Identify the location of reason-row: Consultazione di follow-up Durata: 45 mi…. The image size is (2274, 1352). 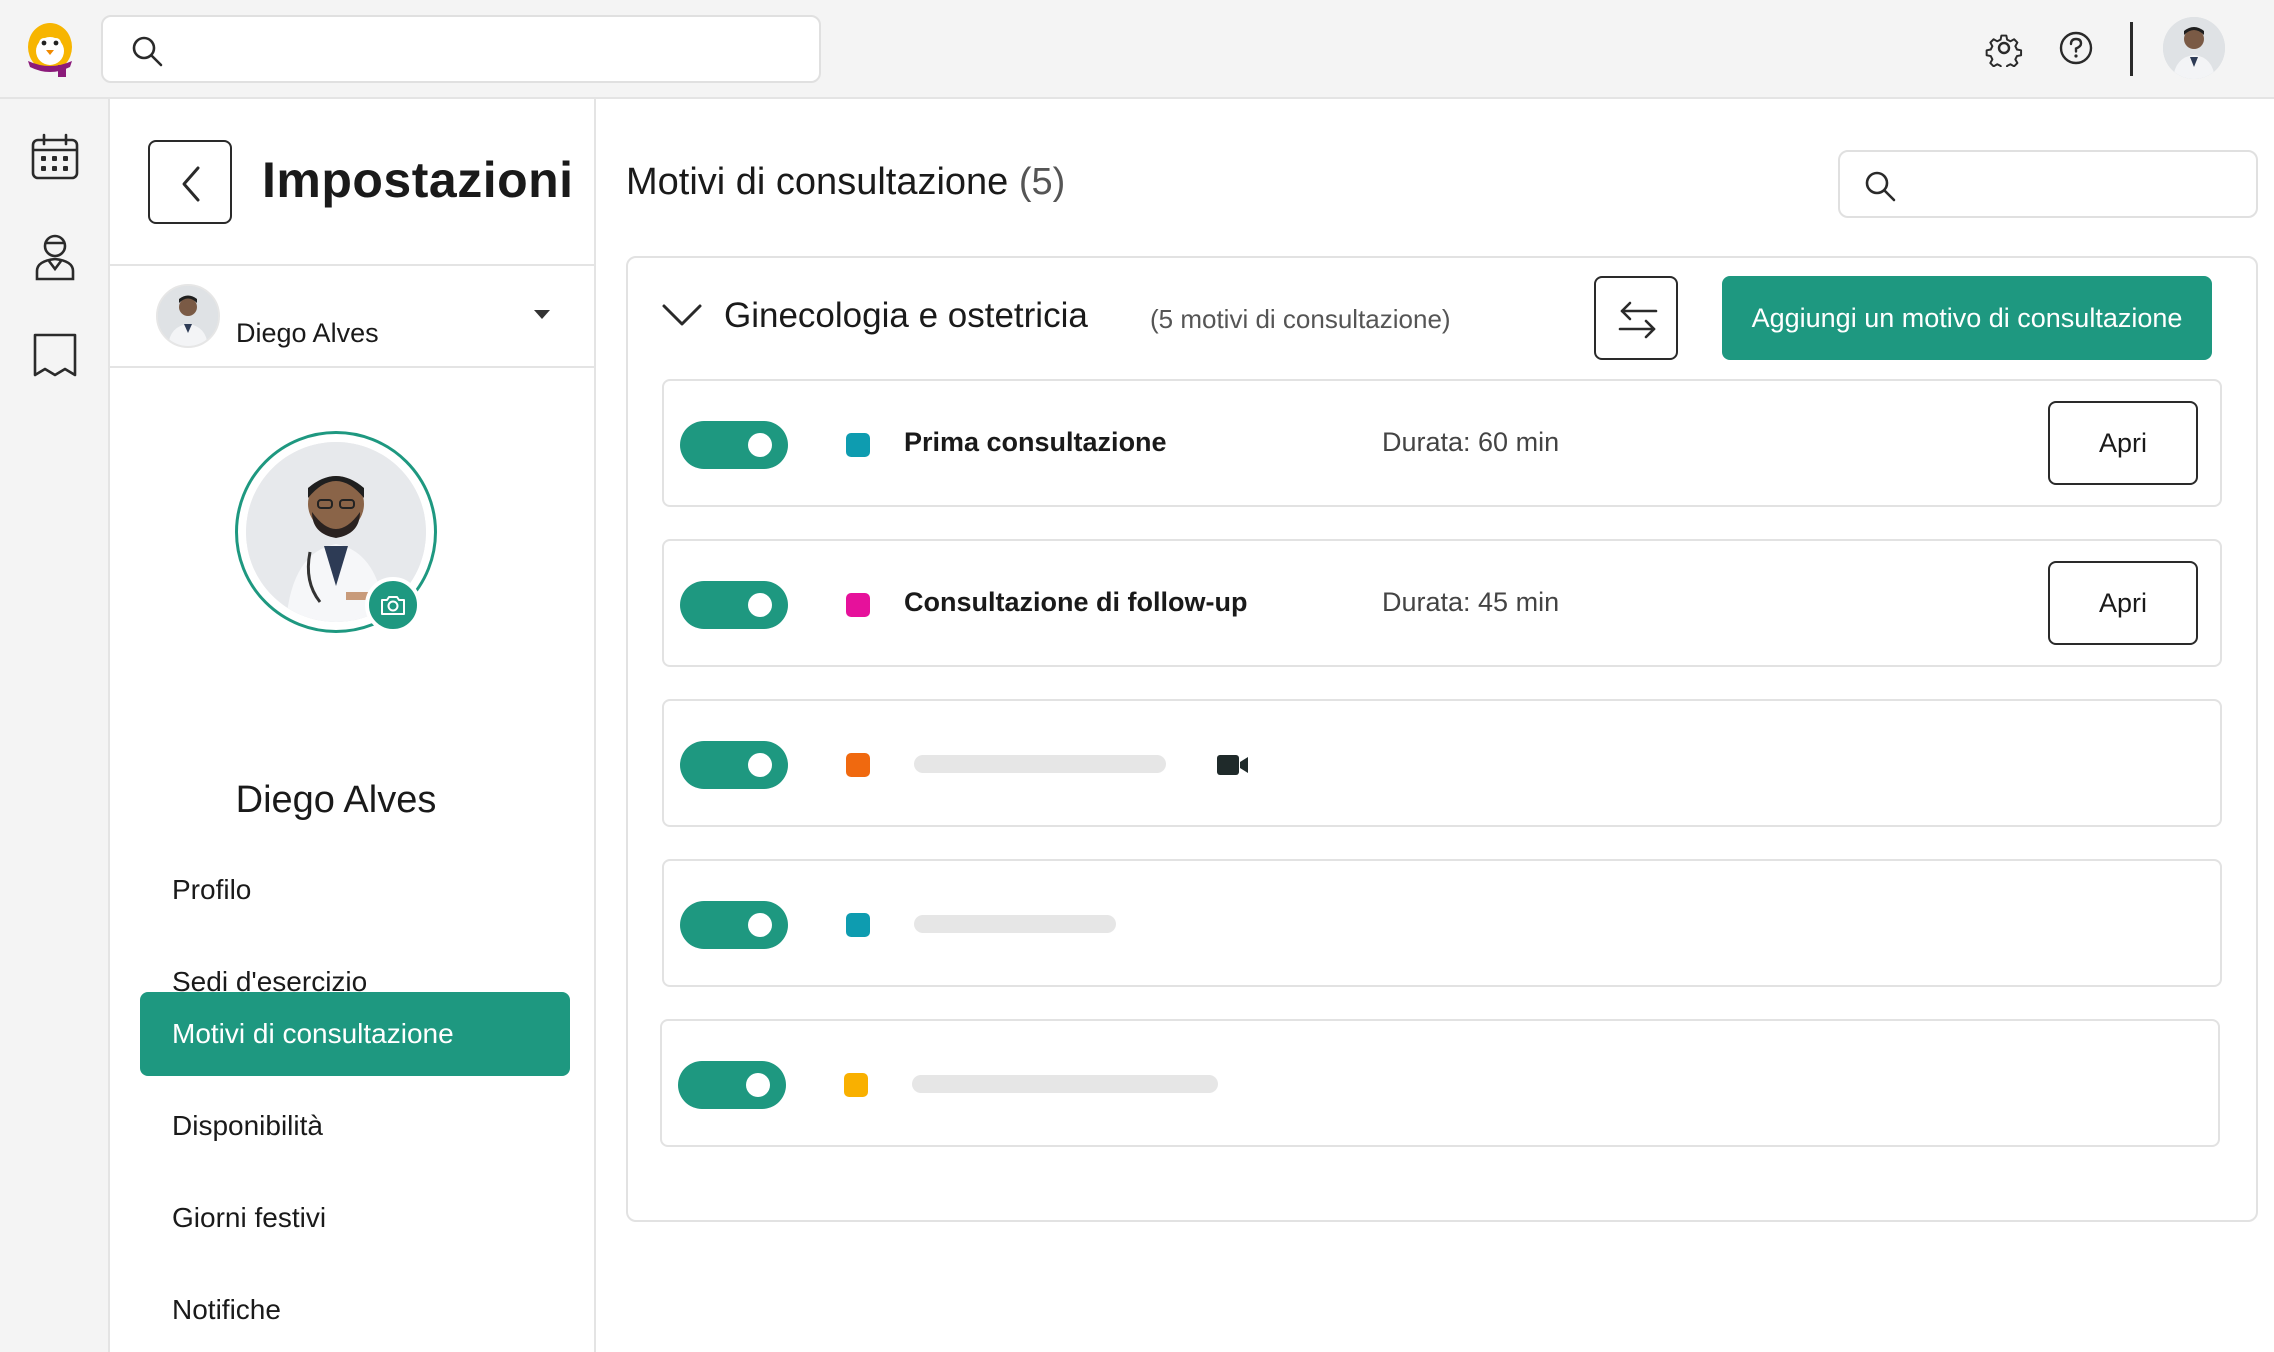
(1442, 603).